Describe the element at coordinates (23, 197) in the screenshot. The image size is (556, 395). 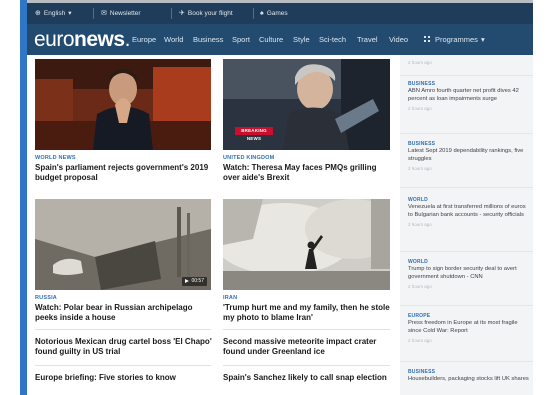
I see `frame-strip` at that location.